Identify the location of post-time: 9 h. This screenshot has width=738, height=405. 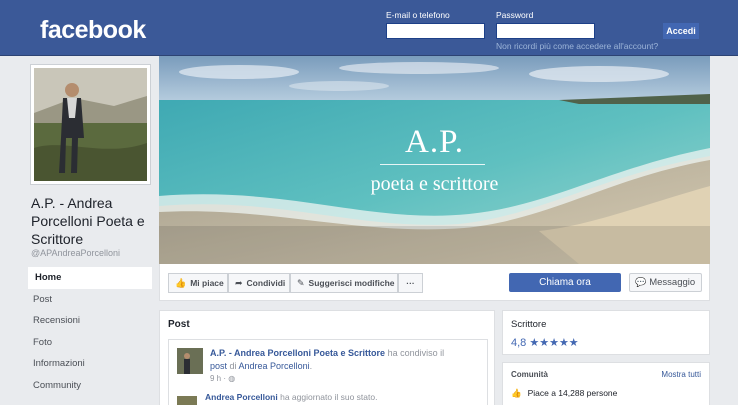
(216, 378).